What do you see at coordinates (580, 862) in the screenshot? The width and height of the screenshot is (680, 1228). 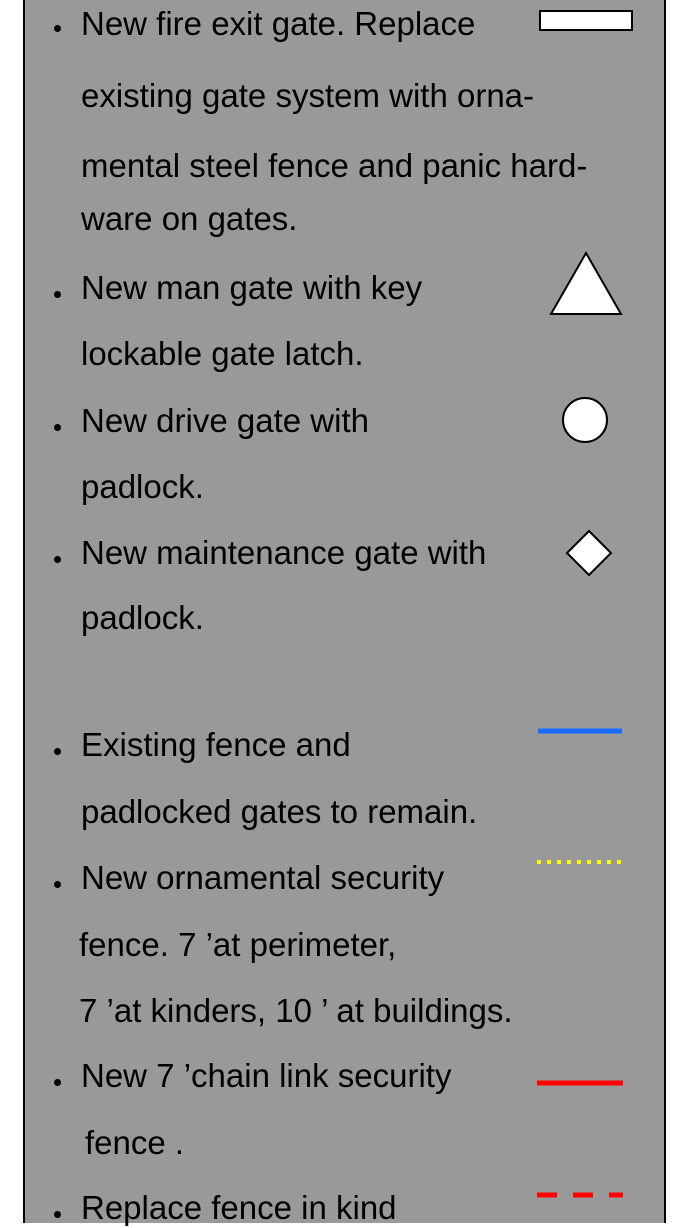 I see `yellow-dotted-line-icon` at bounding box center [580, 862].